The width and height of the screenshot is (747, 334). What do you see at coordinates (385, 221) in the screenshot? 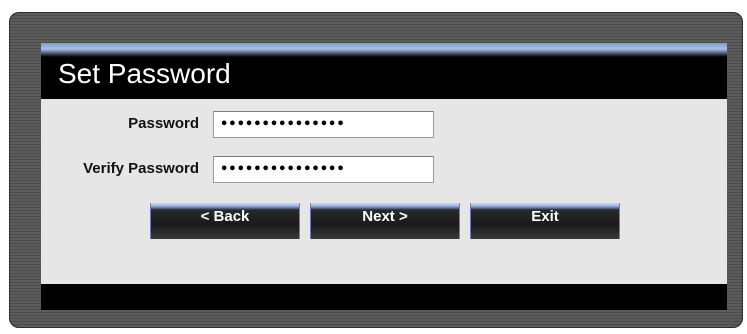
I see `next-button: Next >` at bounding box center [385, 221].